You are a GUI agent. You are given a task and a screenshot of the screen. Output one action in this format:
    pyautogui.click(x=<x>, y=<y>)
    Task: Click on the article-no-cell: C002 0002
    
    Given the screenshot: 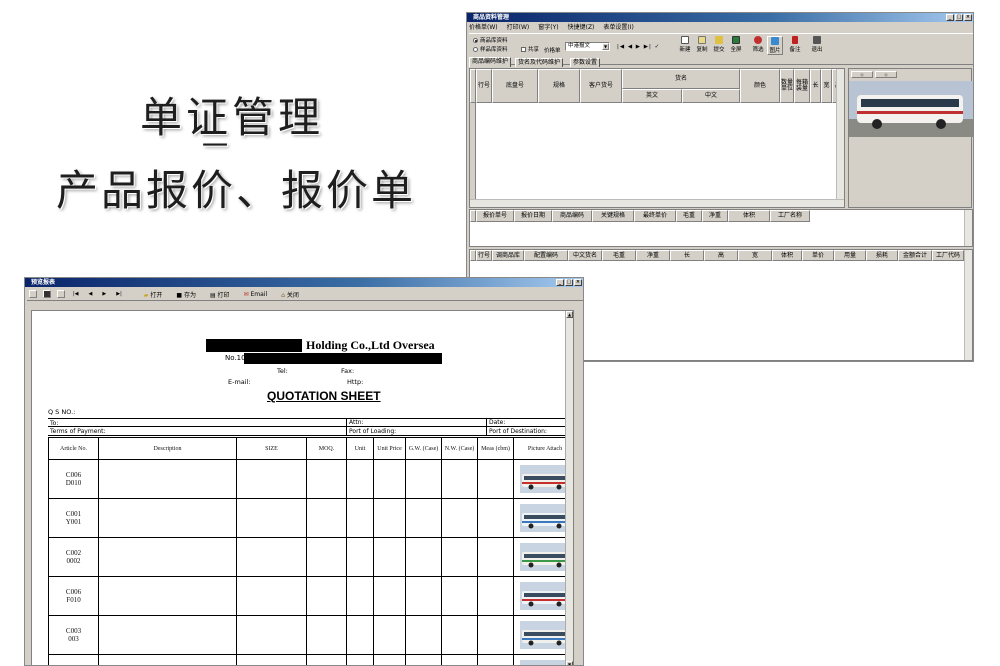 What is the action you would take?
    pyautogui.click(x=73, y=557)
    